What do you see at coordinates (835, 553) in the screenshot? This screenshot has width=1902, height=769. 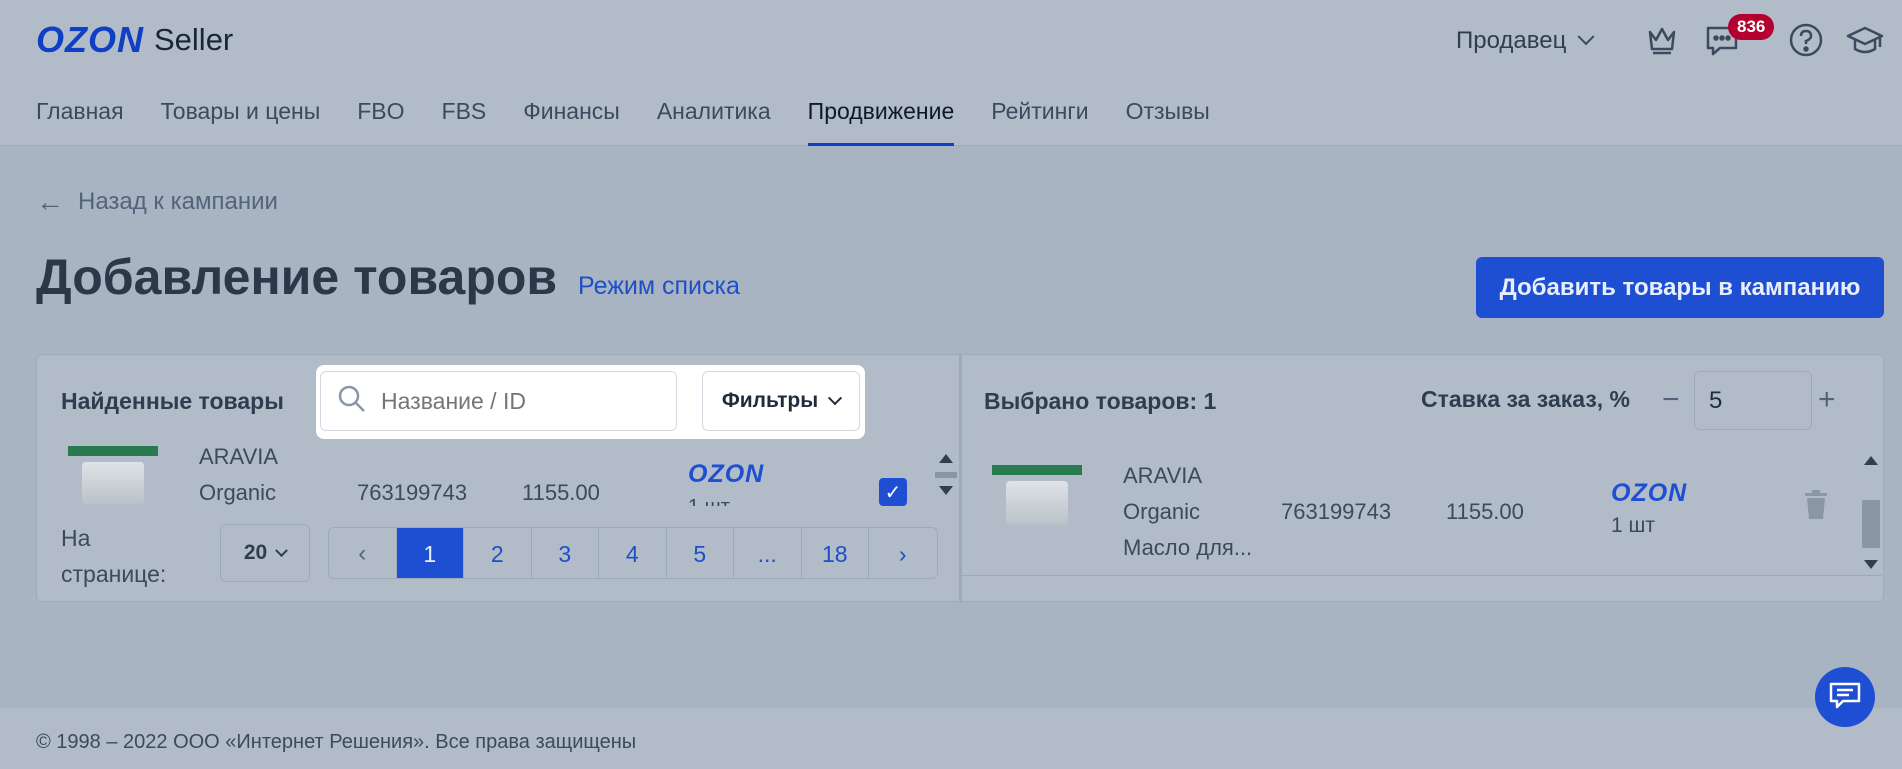 I see `page-button-18: 18` at bounding box center [835, 553].